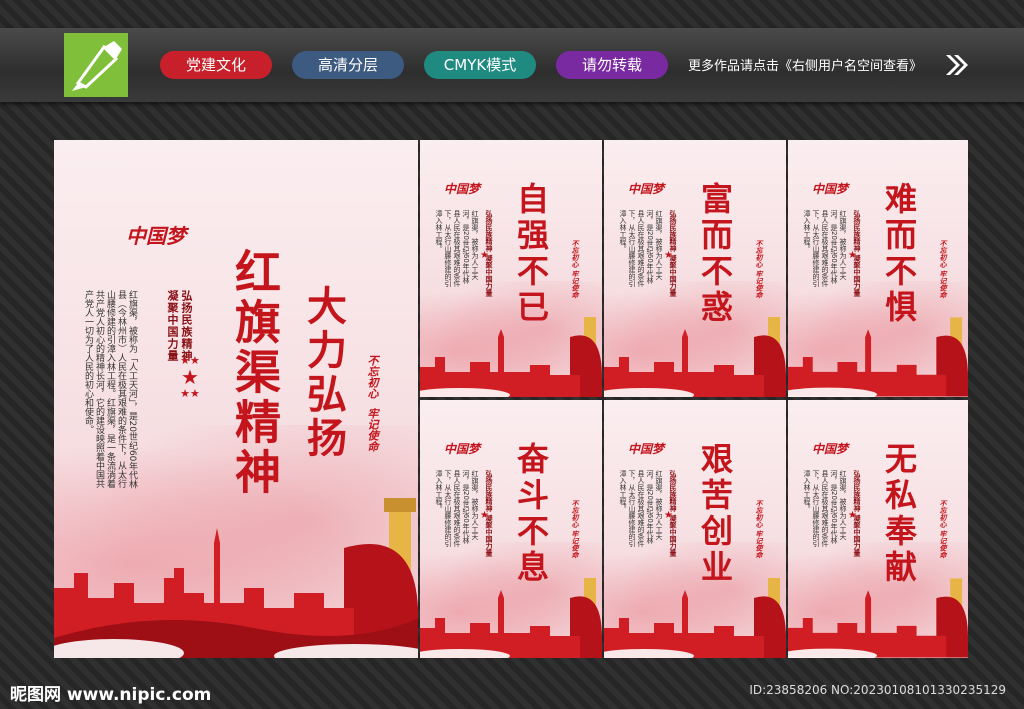 Image resolution: width=1024 pixels, height=709 pixels. What do you see at coordinates (805, 64) in the screenshot?
I see `notice-text: 更多作品请点击《右侧用户名空间查看》` at bounding box center [805, 64].